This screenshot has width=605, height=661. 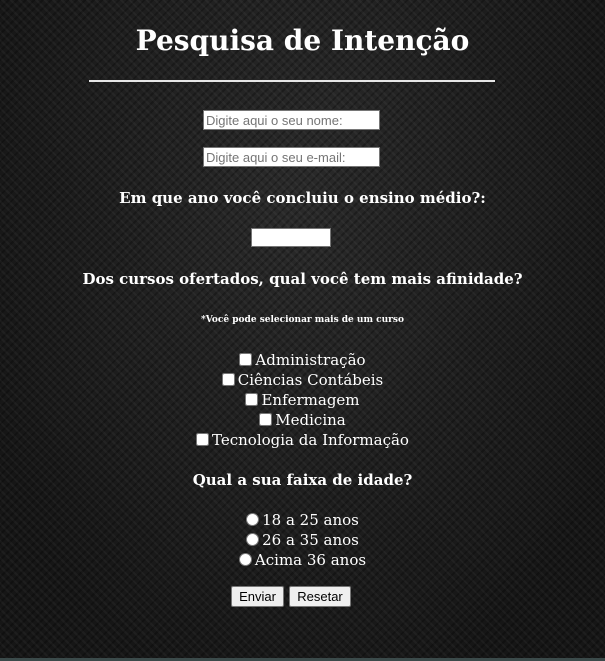 I want to click on reset-button: Resetar, so click(x=320, y=596).